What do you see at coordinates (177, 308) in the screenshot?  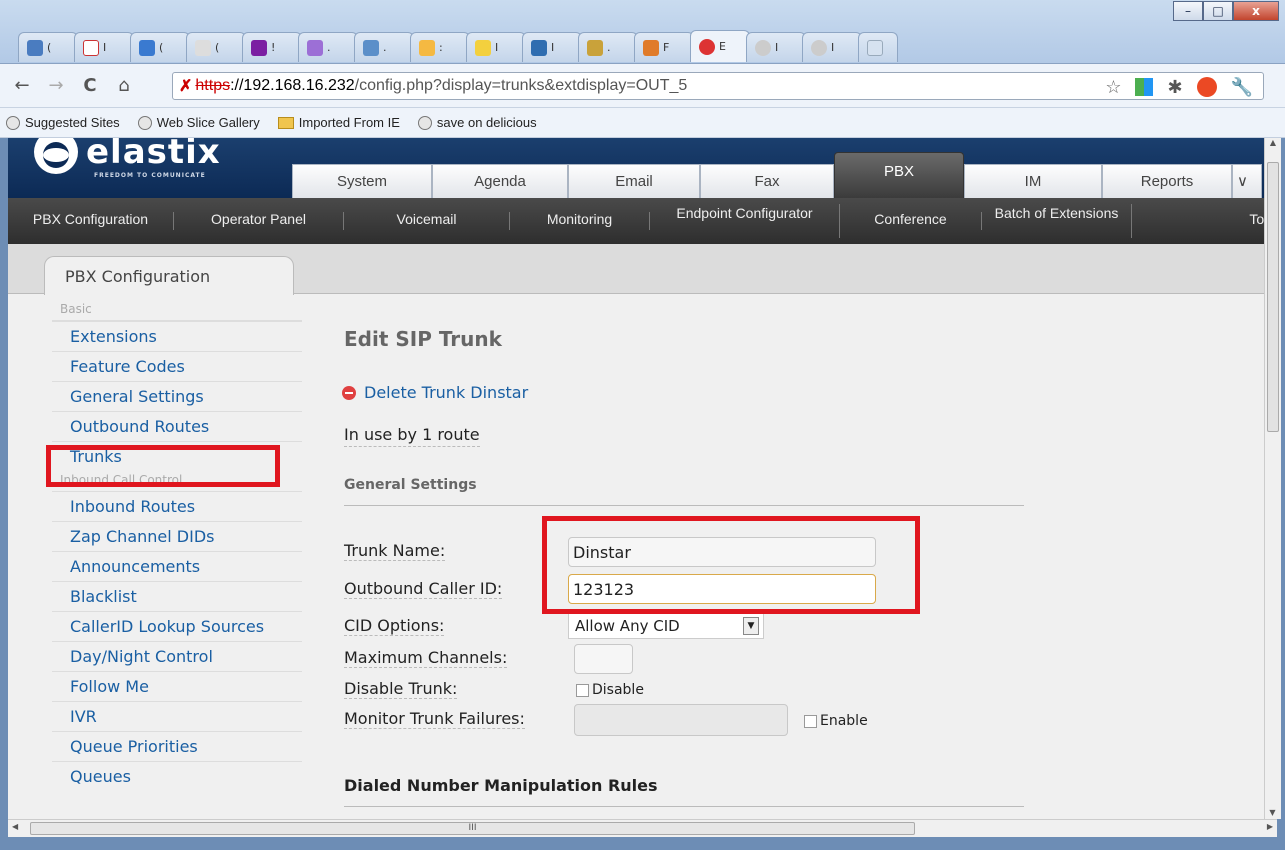 I see `sidebar-group-basic: Basic` at bounding box center [177, 308].